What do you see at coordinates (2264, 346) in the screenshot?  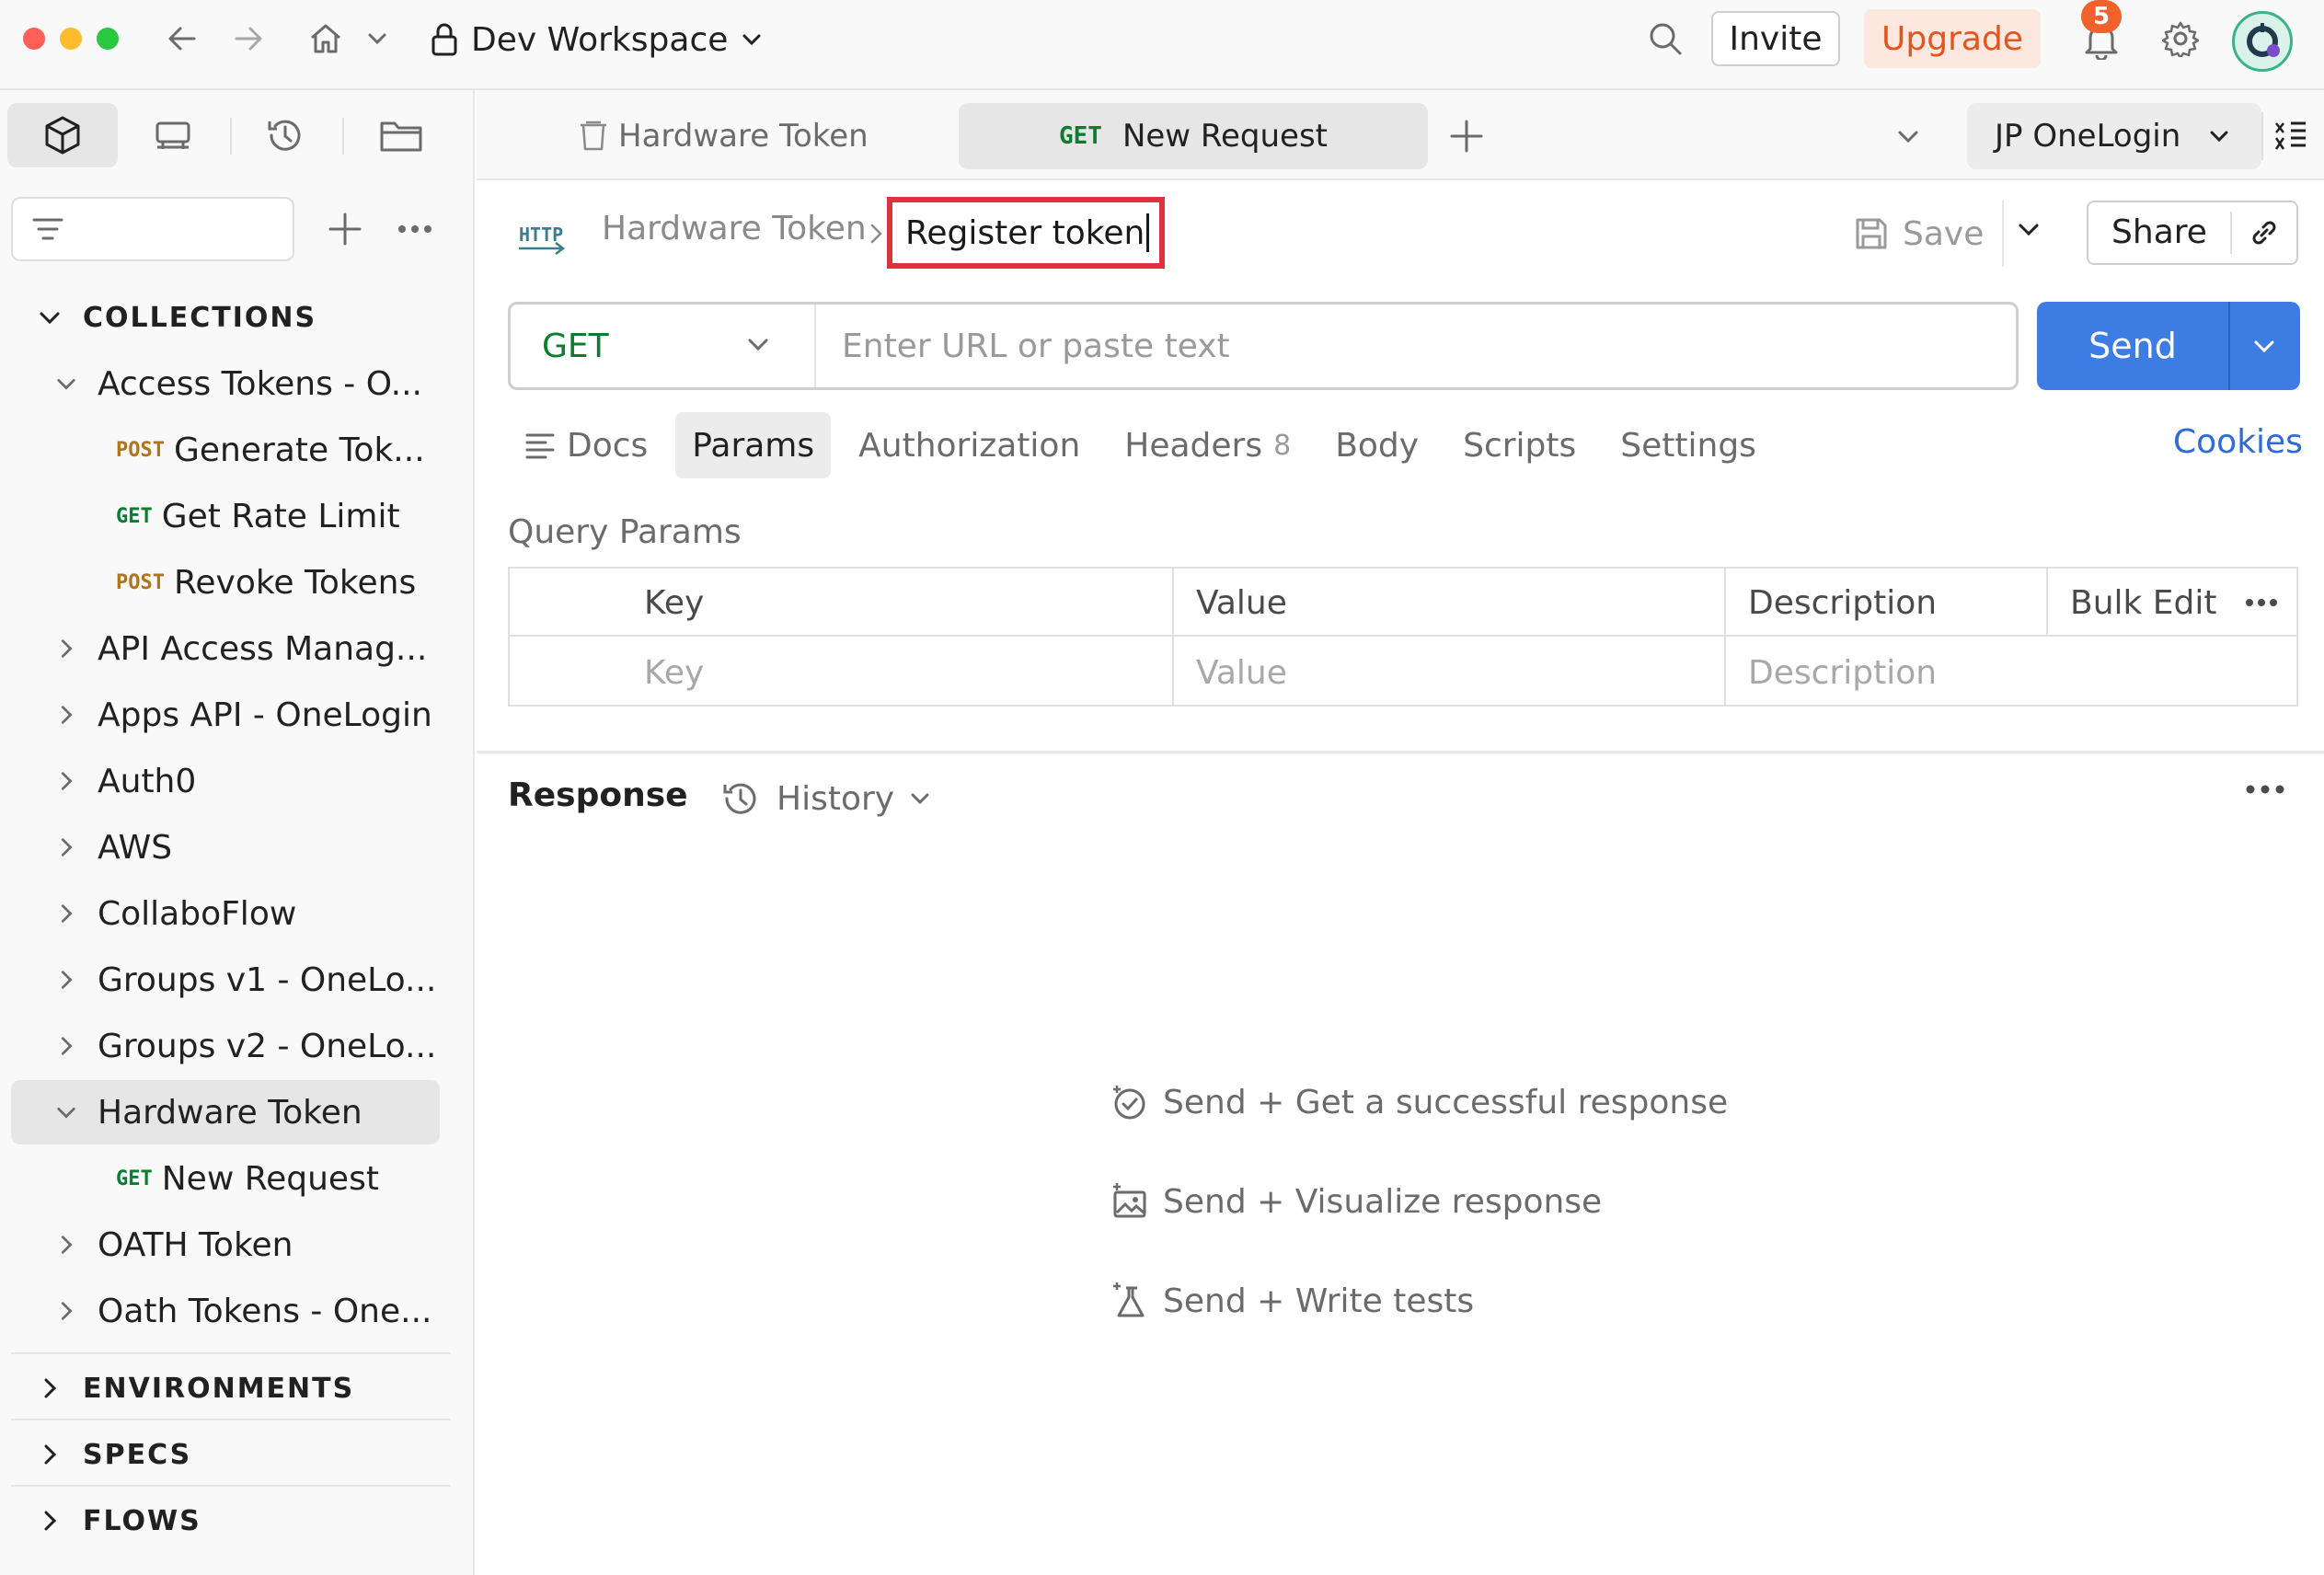 I see `send-options-chevron-icon` at bounding box center [2264, 346].